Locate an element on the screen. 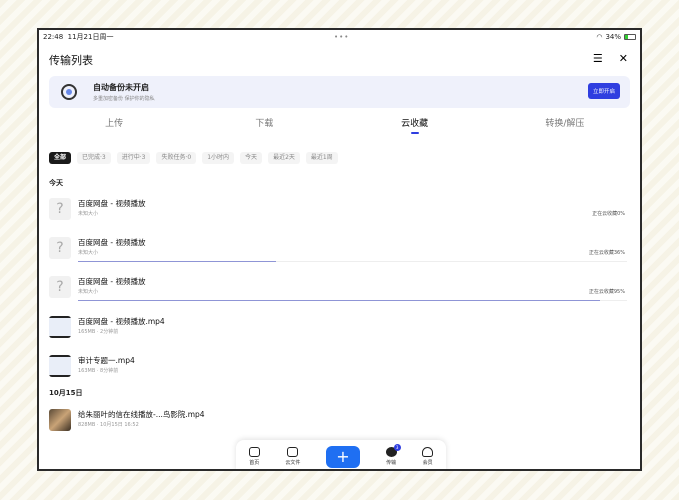 The image size is (679, 500). nav-files: 云文件 is located at coordinates (292, 456).